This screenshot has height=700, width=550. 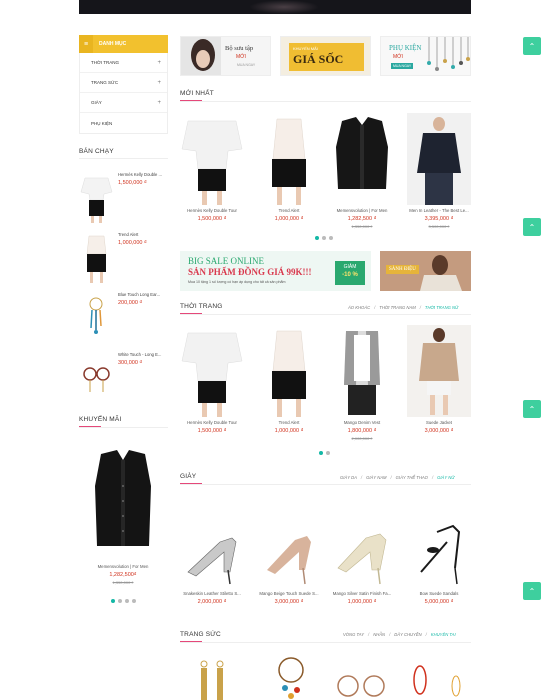 What do you see at coordinates (445, 477) in the screenshot?
I see `tab-giay-nu: GIÀY NỮ` at bounding box center [445, 477].